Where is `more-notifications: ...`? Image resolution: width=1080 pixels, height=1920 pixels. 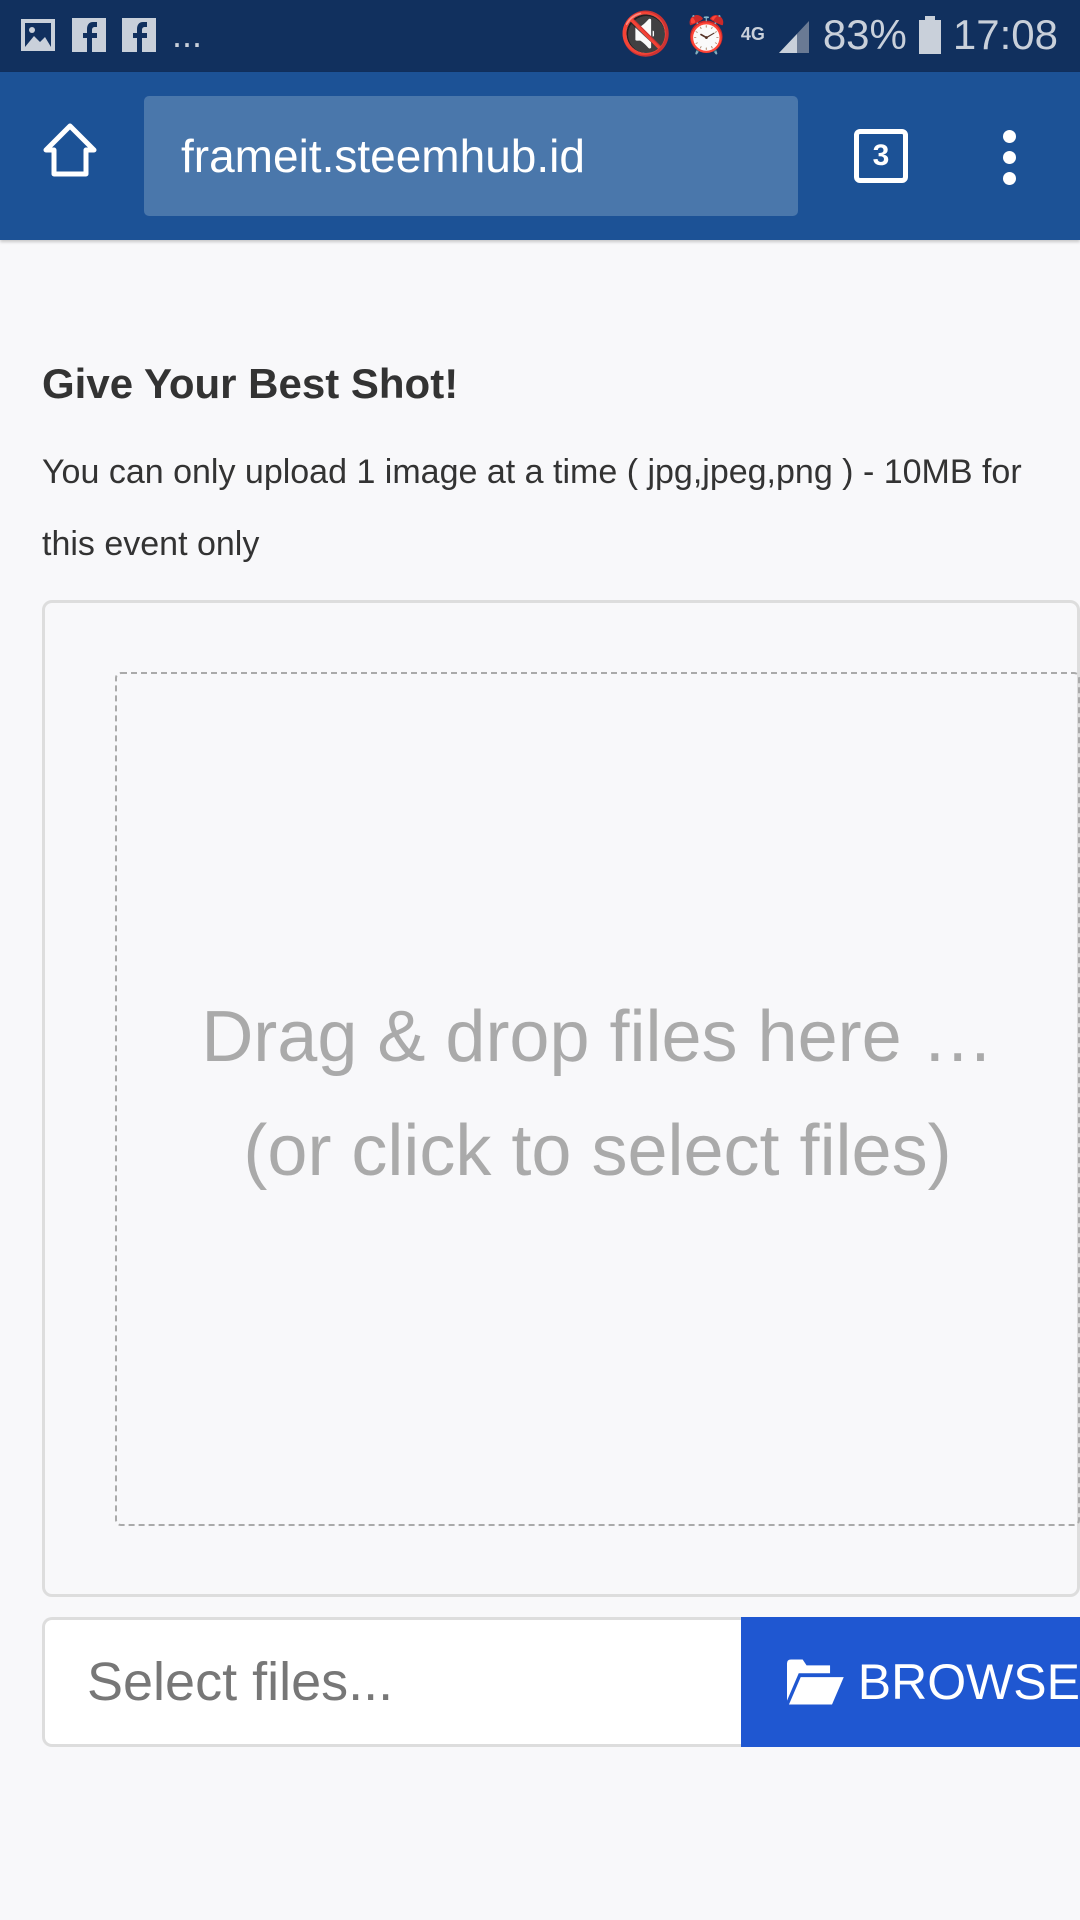
more-notifications: ... is located at coordinates (187, 34).